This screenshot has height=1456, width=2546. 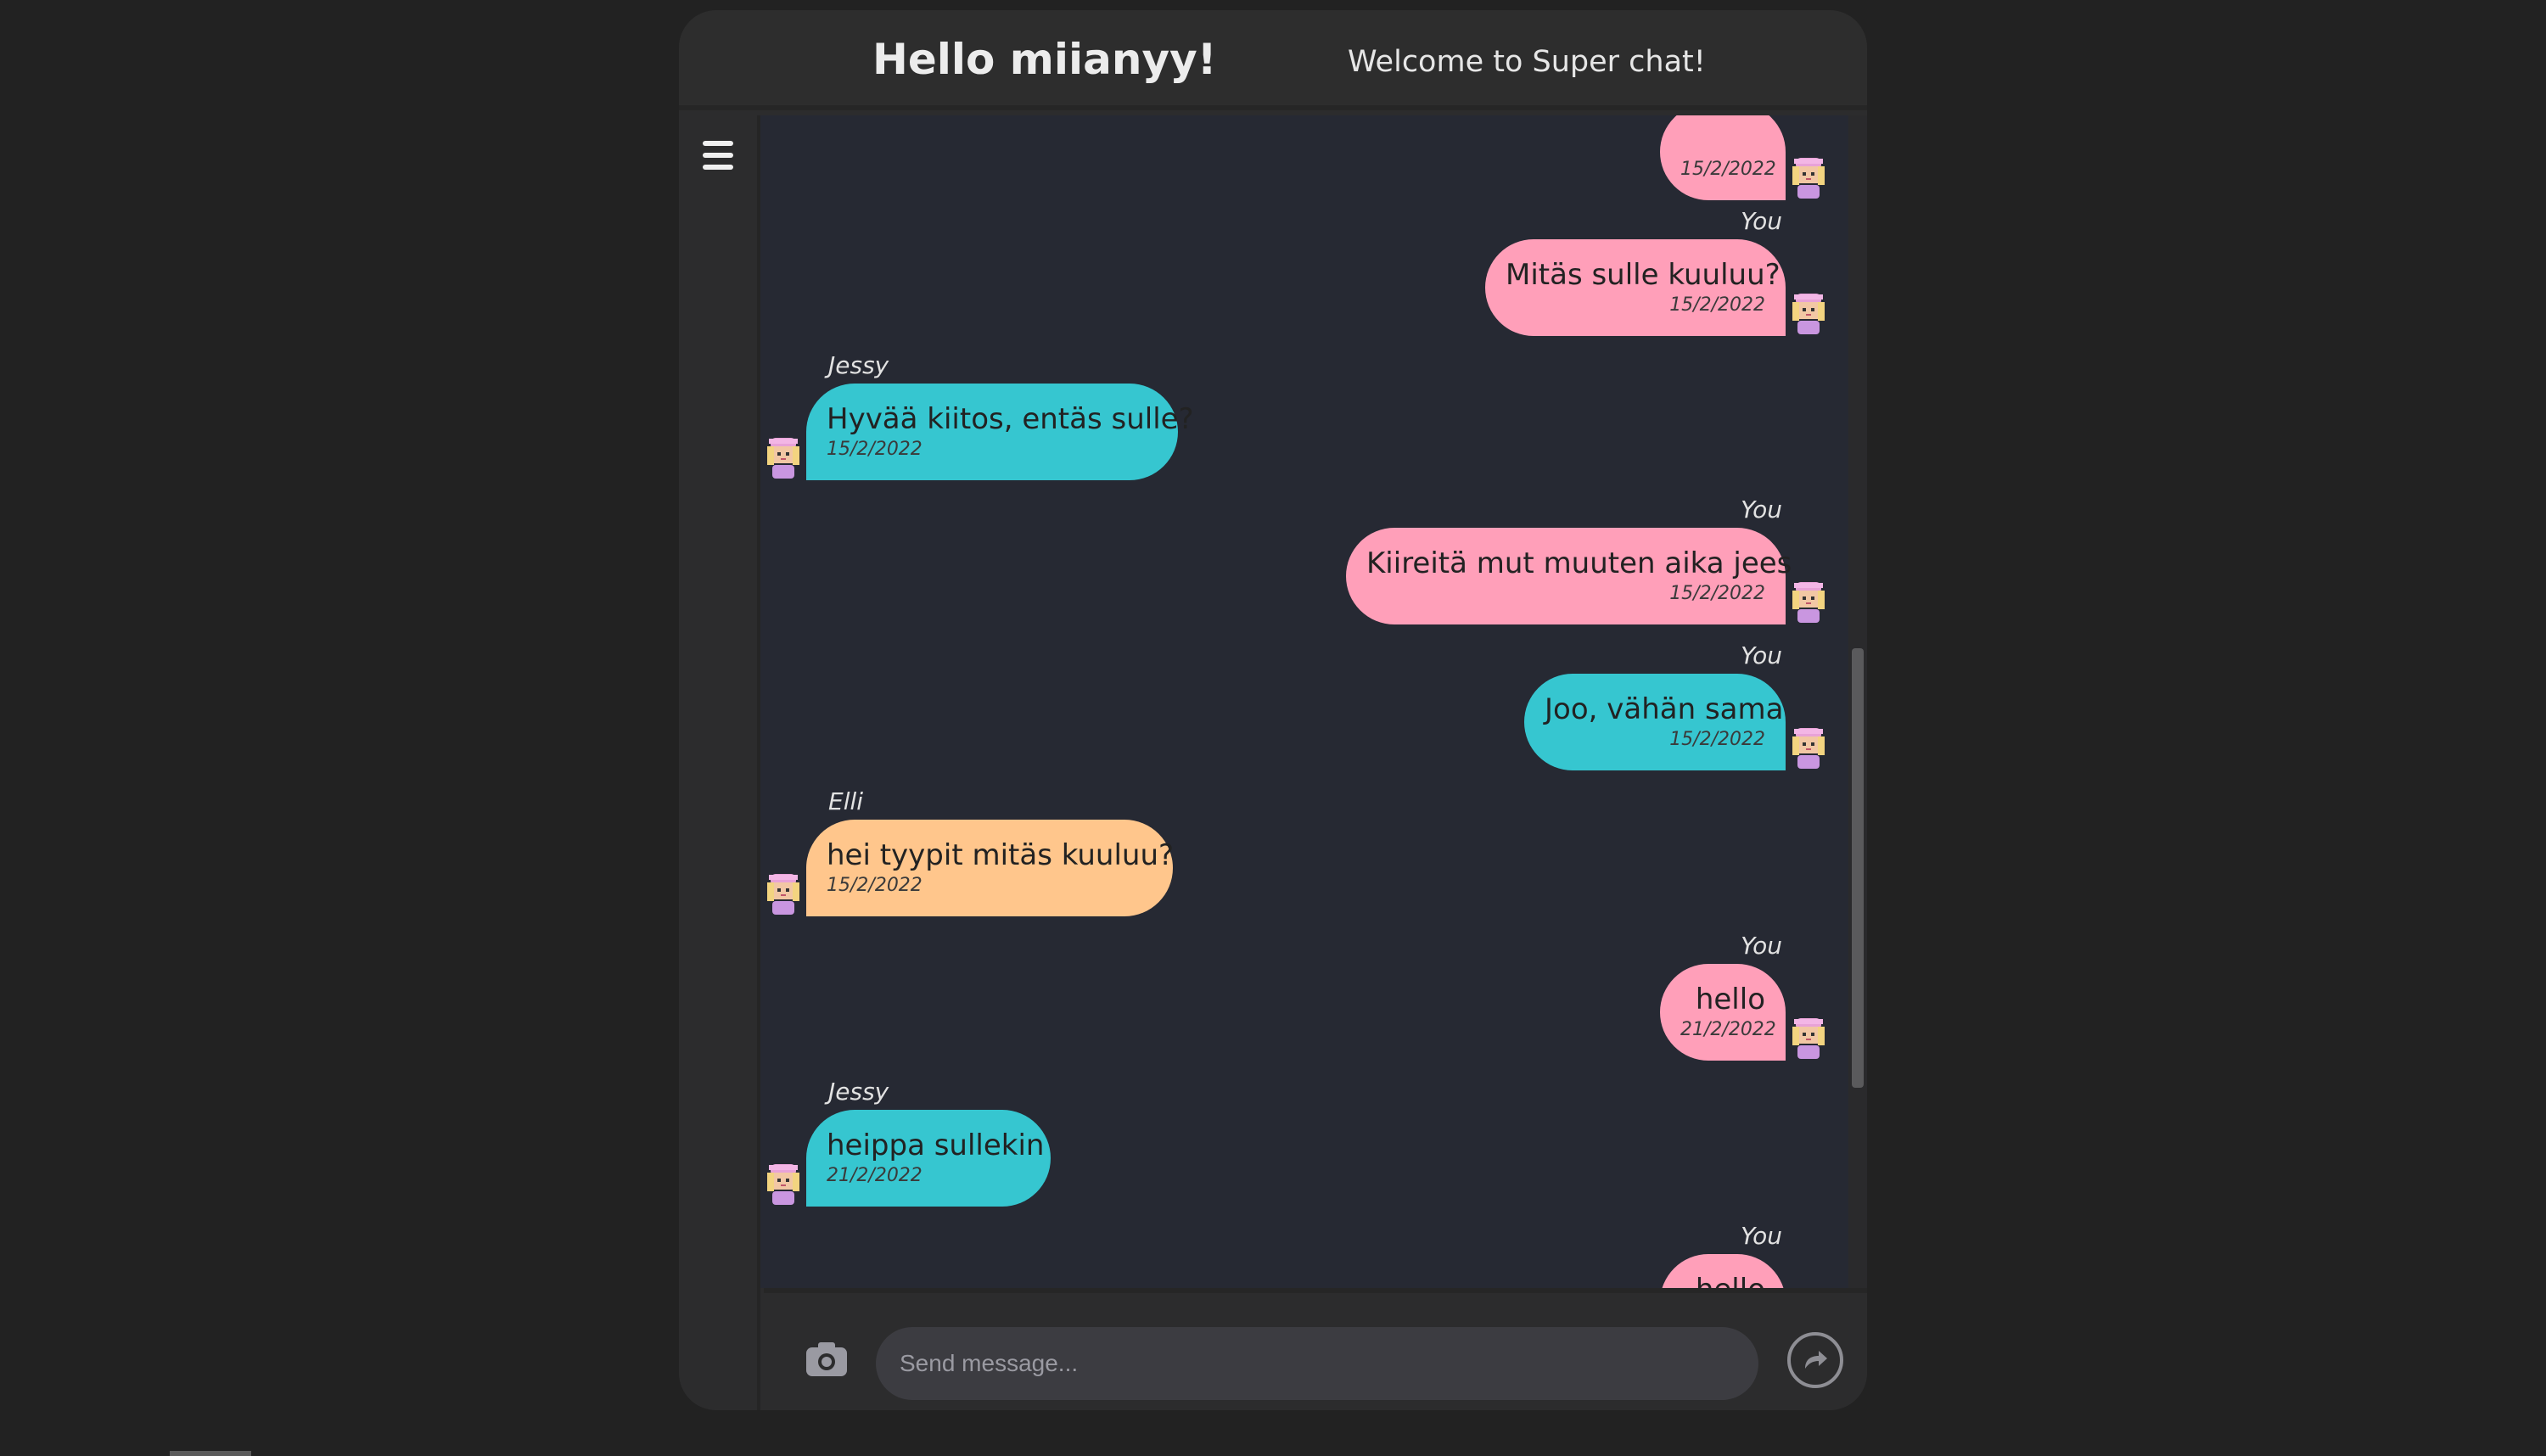 I want to click on camera-icon, so click(x=827, y=1359).